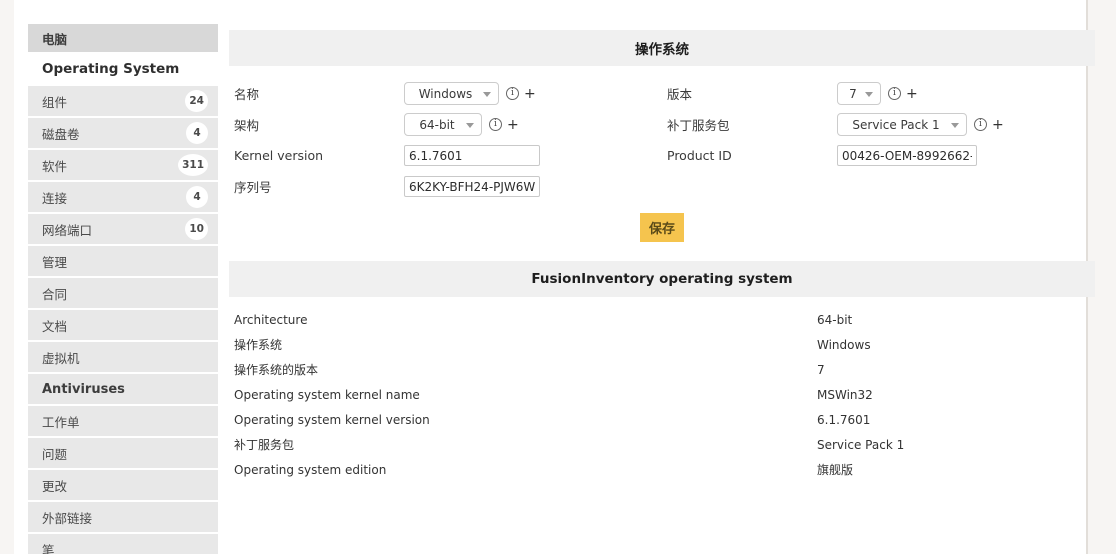 This screenshot has height=554, width=1116. Describe the element at coordinates (896, 124) in the screenshot. I see `service-pack-value: Service Pack 1` at that location.